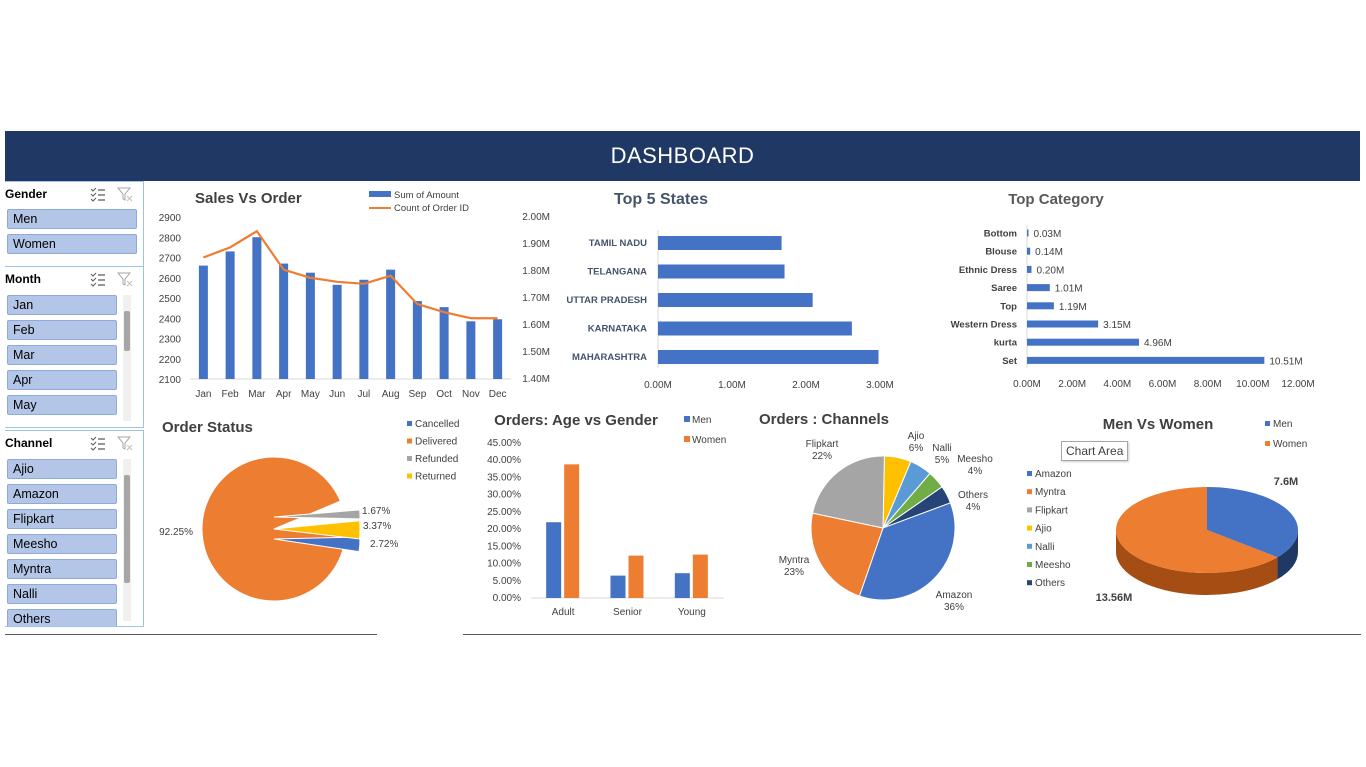 Image resolution: width=1366 pixels, height=767 pixels. Describe the element at coordinates (1297, 384) in the screenshot. I see `x-tick-label: 12.00M` at that location.